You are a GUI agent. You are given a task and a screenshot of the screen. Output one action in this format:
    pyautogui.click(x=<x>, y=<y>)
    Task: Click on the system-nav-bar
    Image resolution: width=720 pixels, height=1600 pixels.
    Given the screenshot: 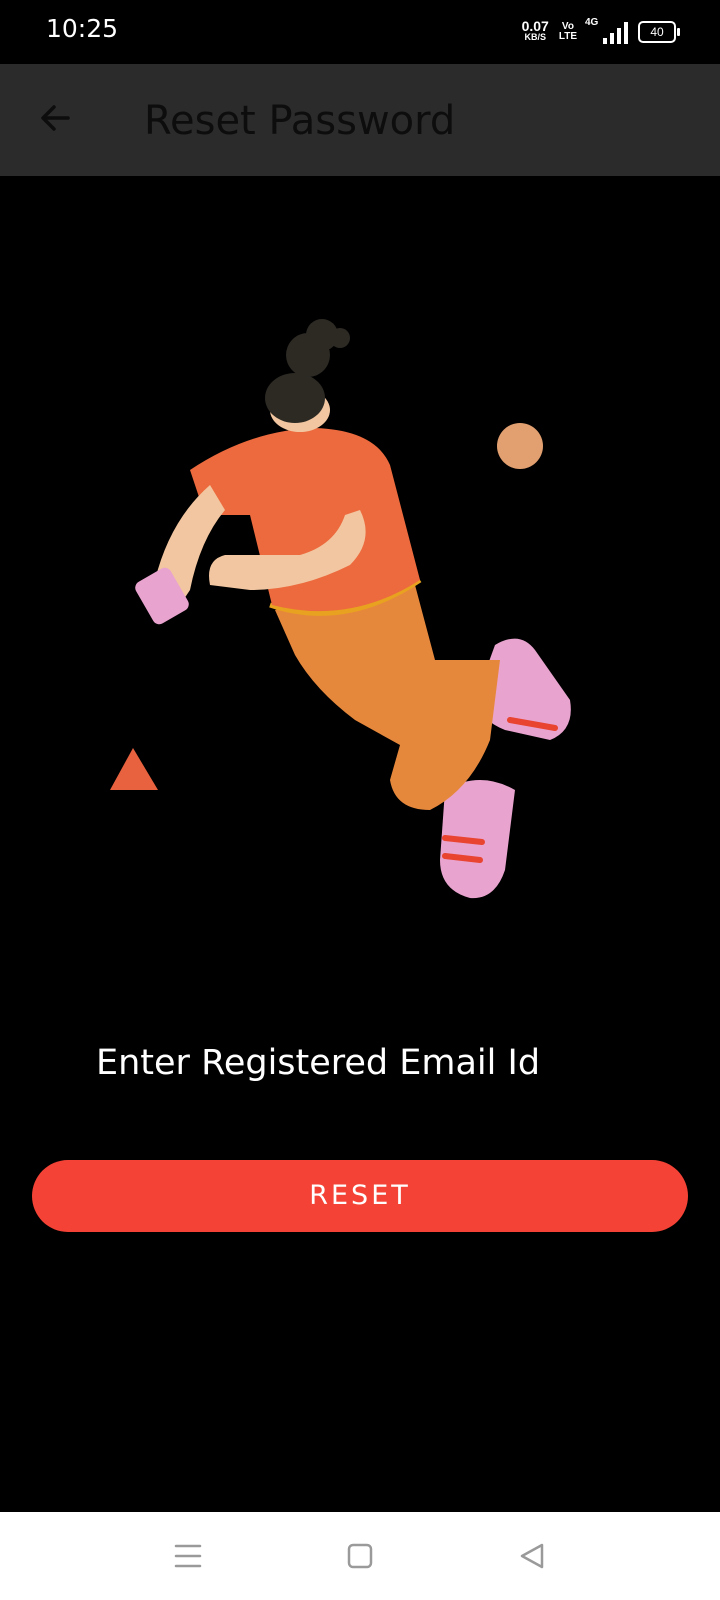 What is the action you would take?
    pyautogui.click(x=360, y=1556)
    